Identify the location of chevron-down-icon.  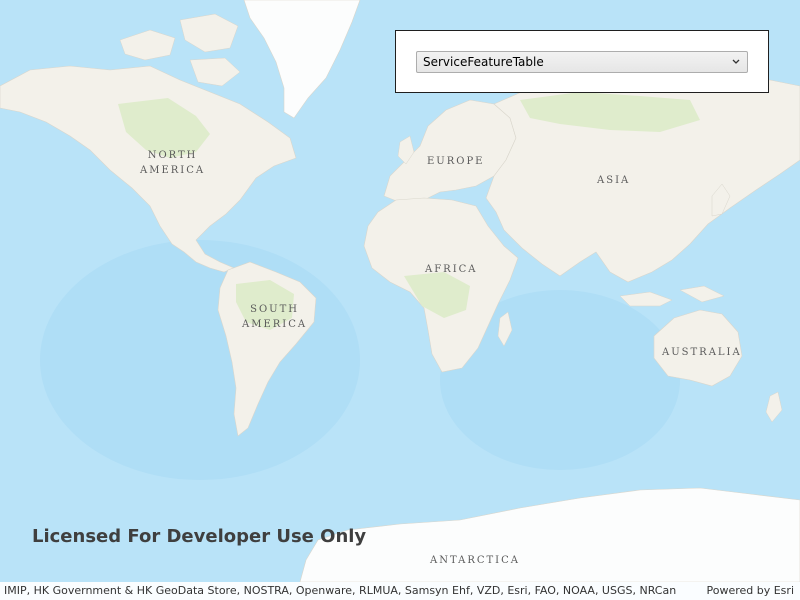
(736, 61).